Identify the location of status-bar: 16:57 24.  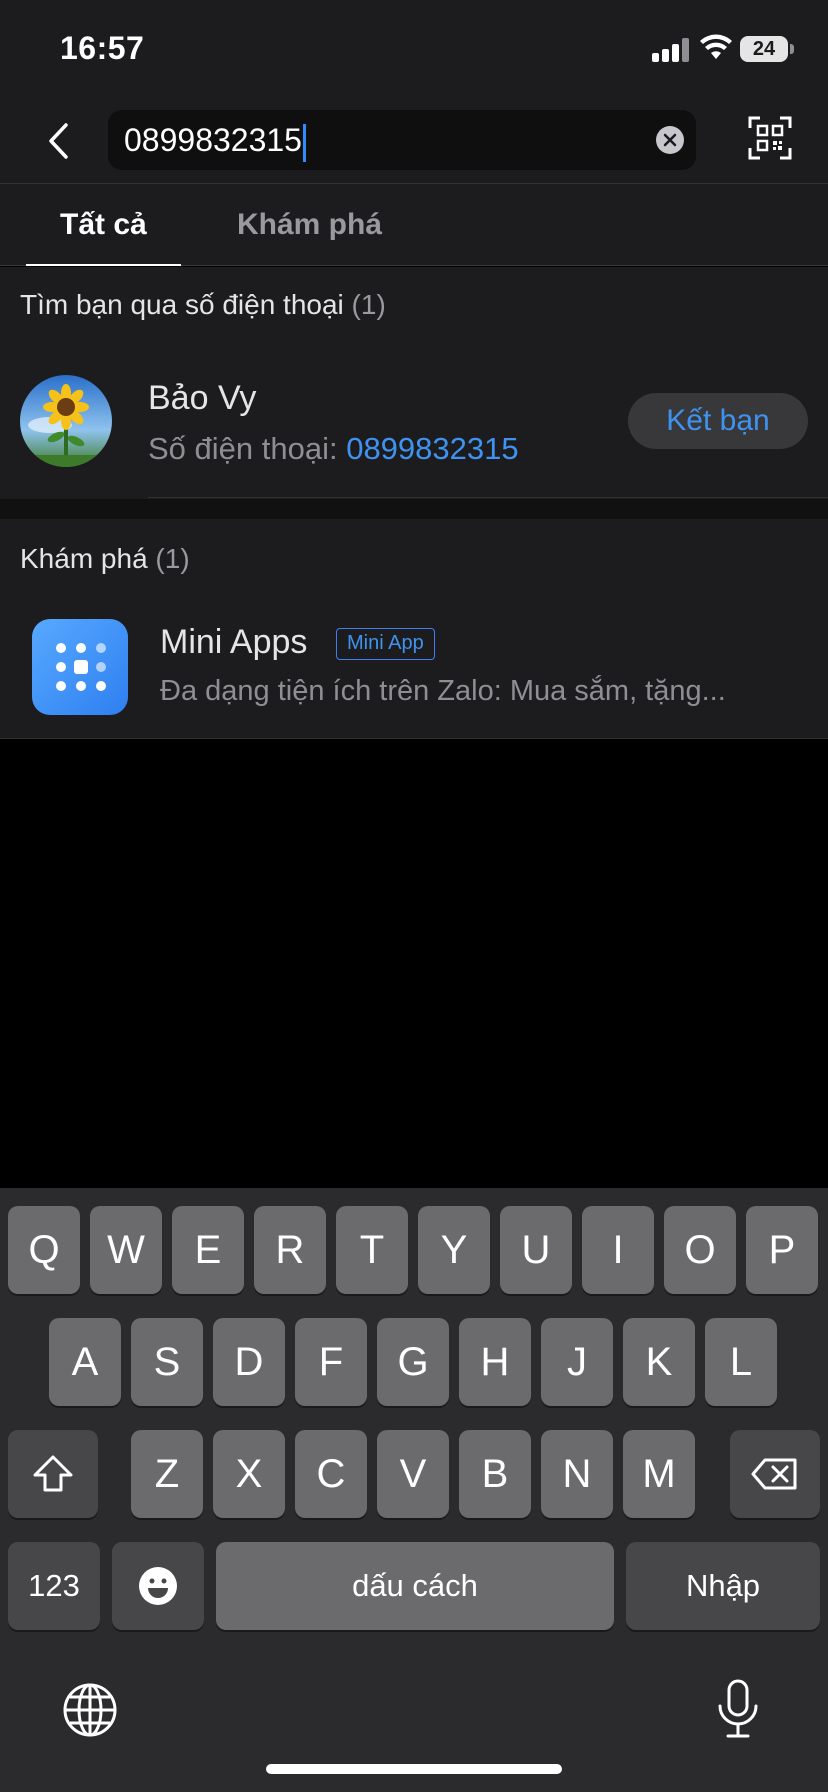
(414, 50).